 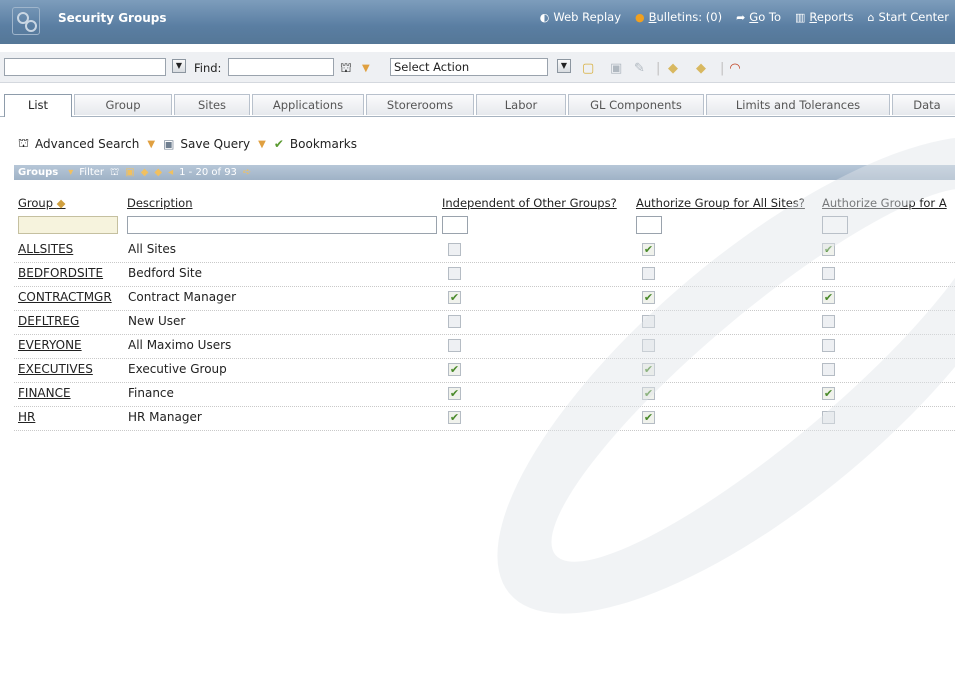 I want to click on table-row: EVERYONE All Maximo Users, so click(x=484, y=346).